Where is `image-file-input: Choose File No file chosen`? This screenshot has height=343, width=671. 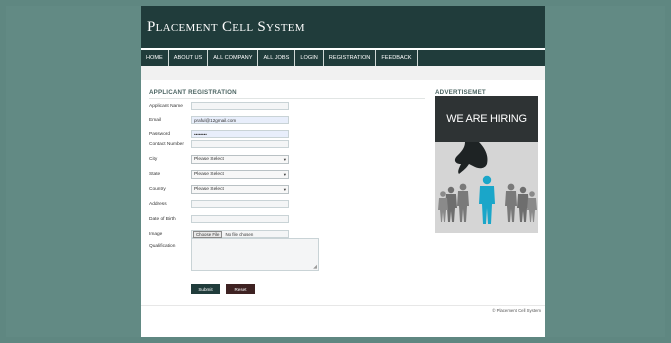 image-file-input: Choose File No file chosen is located at coordinates (240, 234).